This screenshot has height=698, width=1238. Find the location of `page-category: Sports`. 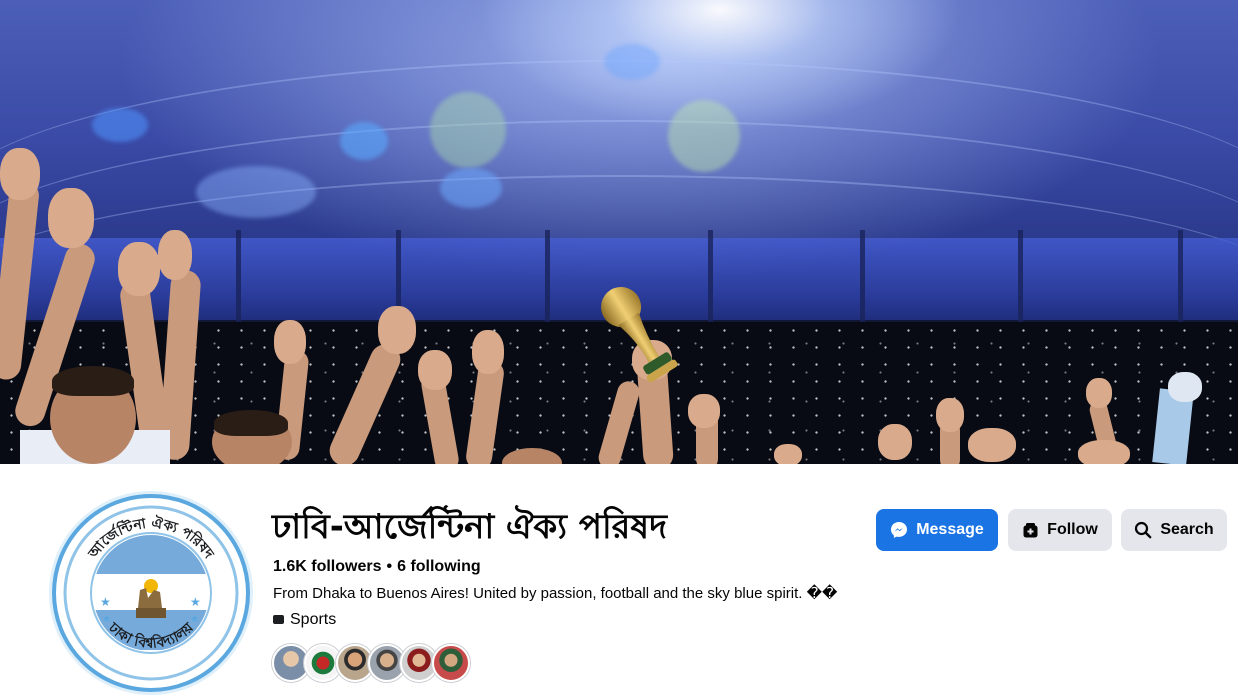

page-category: Sports is located at coordinates (304, 620).